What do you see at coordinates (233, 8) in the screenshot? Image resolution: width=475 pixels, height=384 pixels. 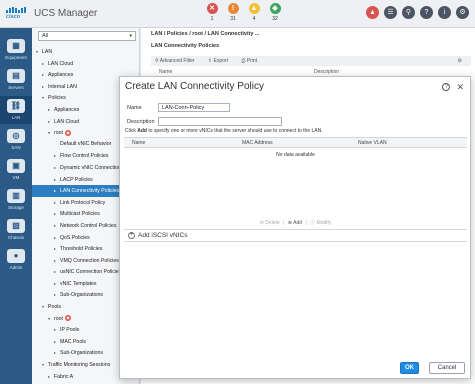 I see `triangle-warning-icon: !` at bounding box center [233, 8].